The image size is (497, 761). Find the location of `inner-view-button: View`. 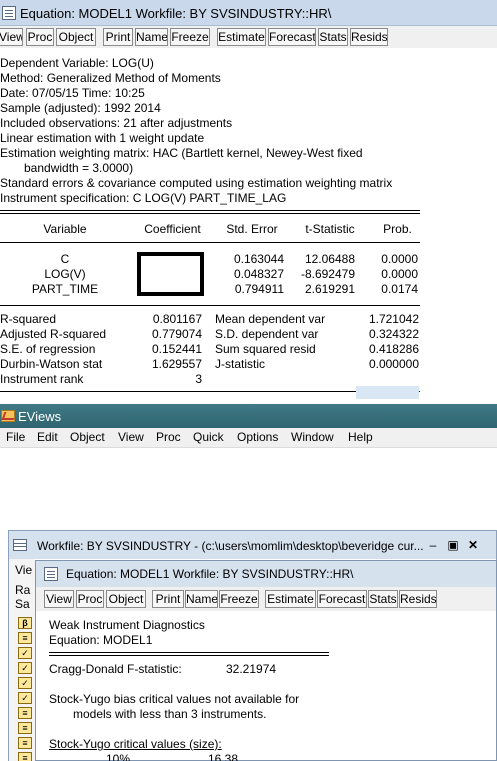

inner-view-button: View is located at coordinates (59, 599).